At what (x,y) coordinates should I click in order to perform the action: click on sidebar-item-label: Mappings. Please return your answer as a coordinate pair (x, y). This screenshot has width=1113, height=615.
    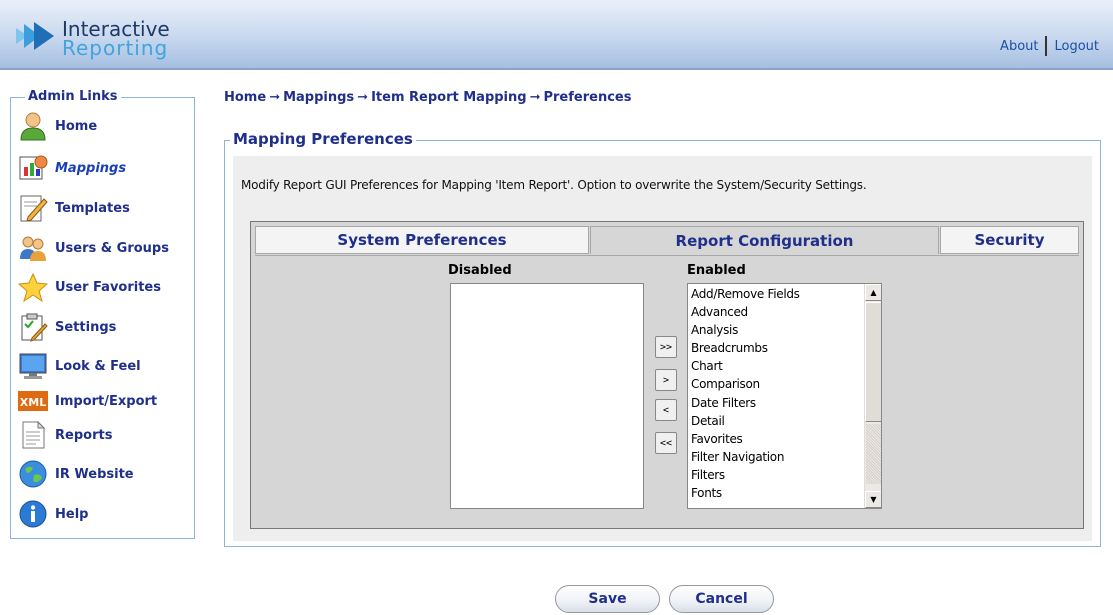
    Looking at the image, I should click on (91, 168).